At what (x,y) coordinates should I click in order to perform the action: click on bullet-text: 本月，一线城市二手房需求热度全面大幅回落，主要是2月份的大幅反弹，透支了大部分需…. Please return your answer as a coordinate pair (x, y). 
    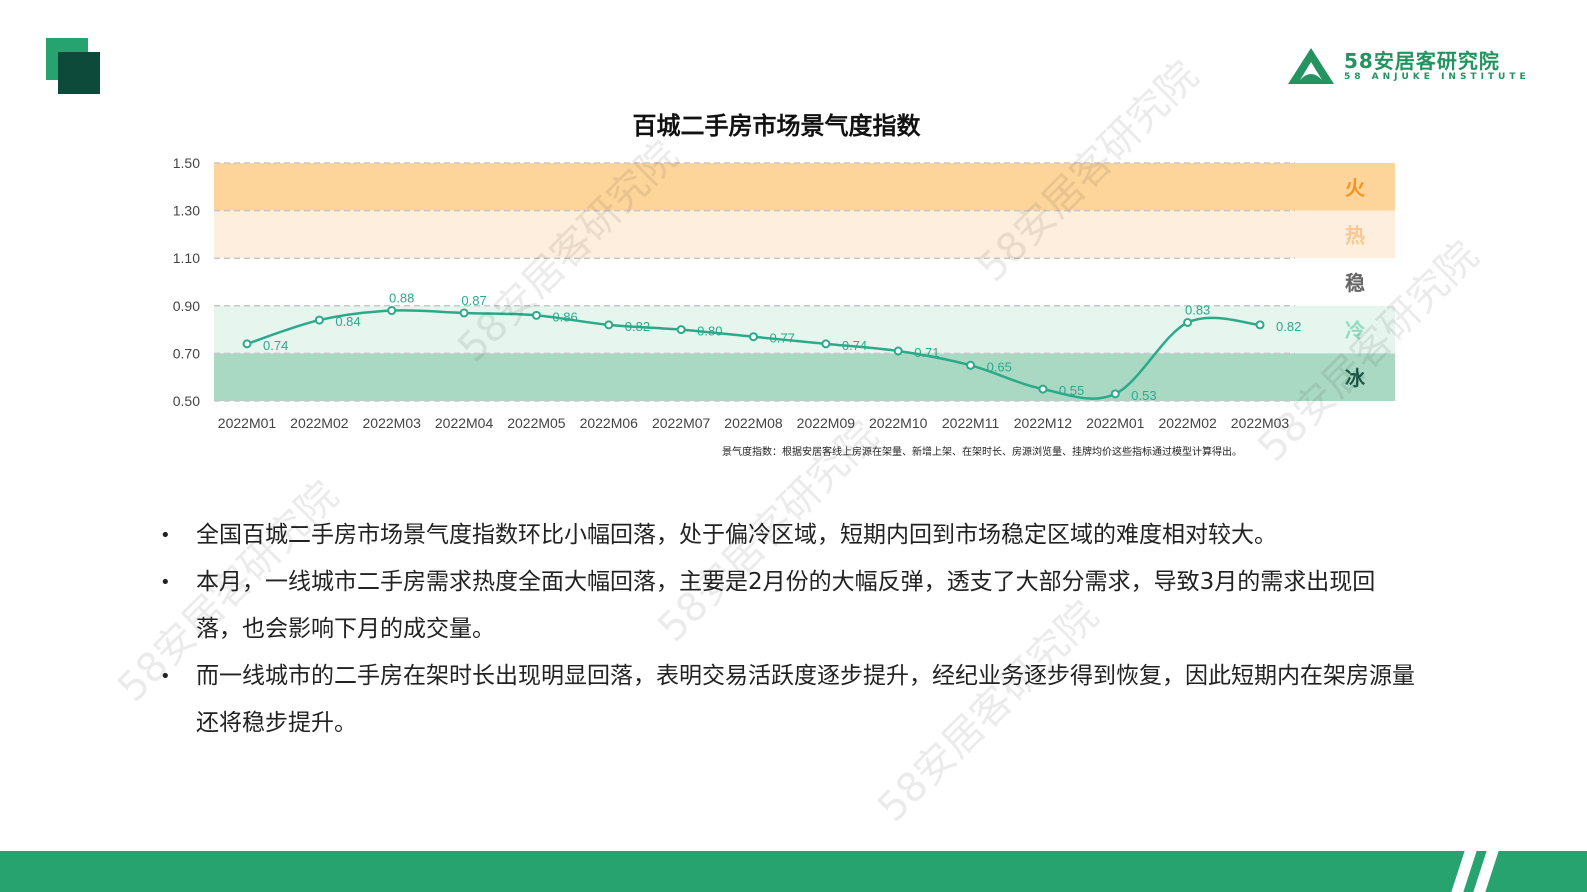
    Looking at the image, I should click on (786, 605).